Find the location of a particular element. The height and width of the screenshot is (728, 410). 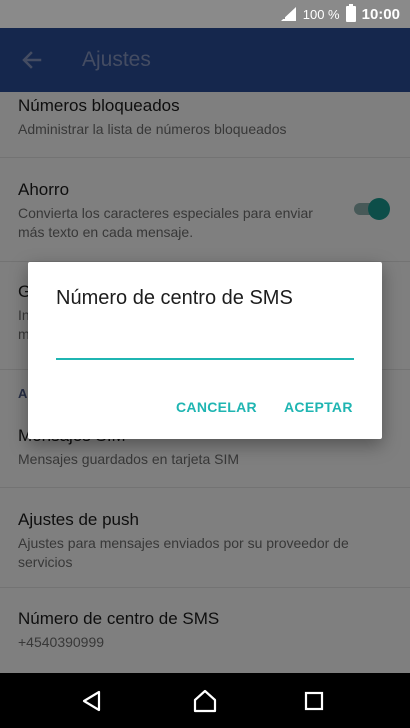

battery-percent: 100 % is located at coordinates (321, 14).